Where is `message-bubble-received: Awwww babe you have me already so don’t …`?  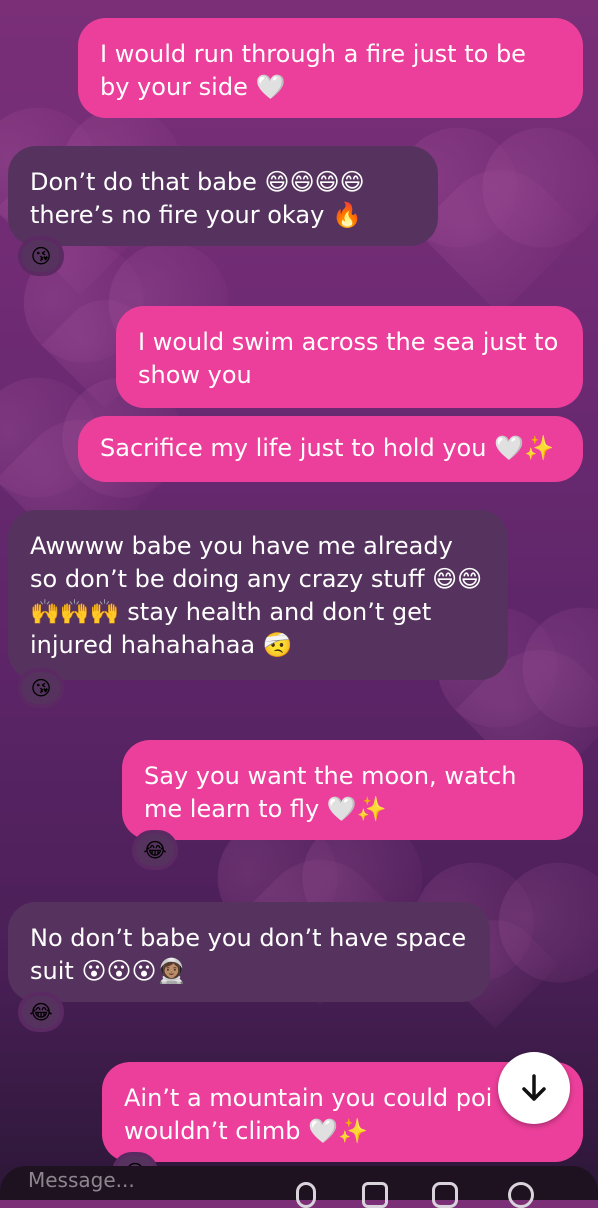 message-bubble-received: Awwww babe you have me already so don’t … is located at coordinates (258, 595).